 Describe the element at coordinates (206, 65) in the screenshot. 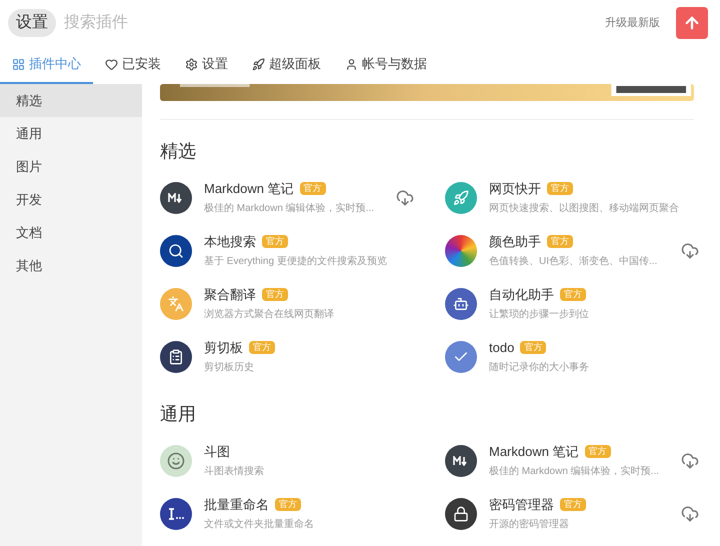

I see `tab: 设置` at that location.